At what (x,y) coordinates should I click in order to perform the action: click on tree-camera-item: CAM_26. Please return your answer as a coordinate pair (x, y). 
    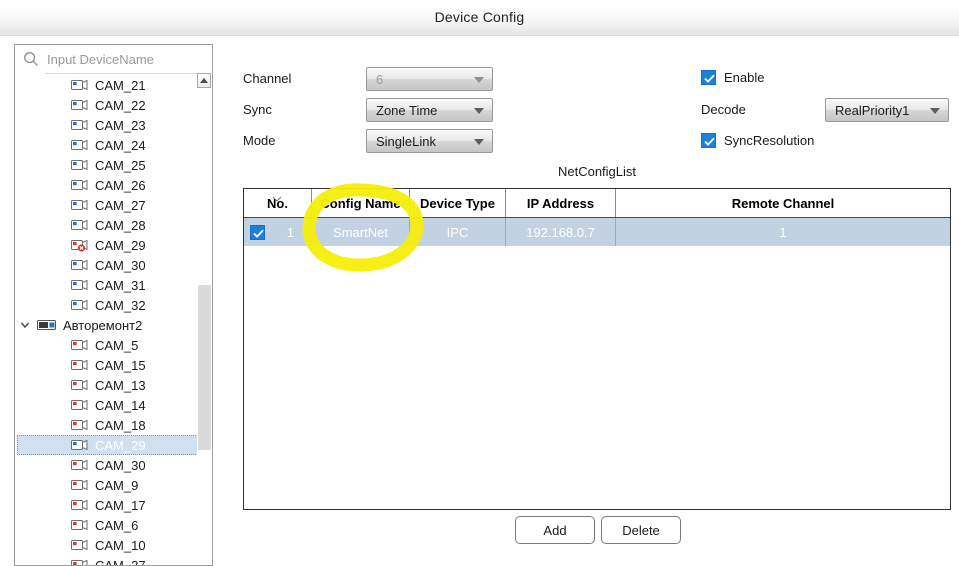
    Looking at the image, I should click on (113, 185).